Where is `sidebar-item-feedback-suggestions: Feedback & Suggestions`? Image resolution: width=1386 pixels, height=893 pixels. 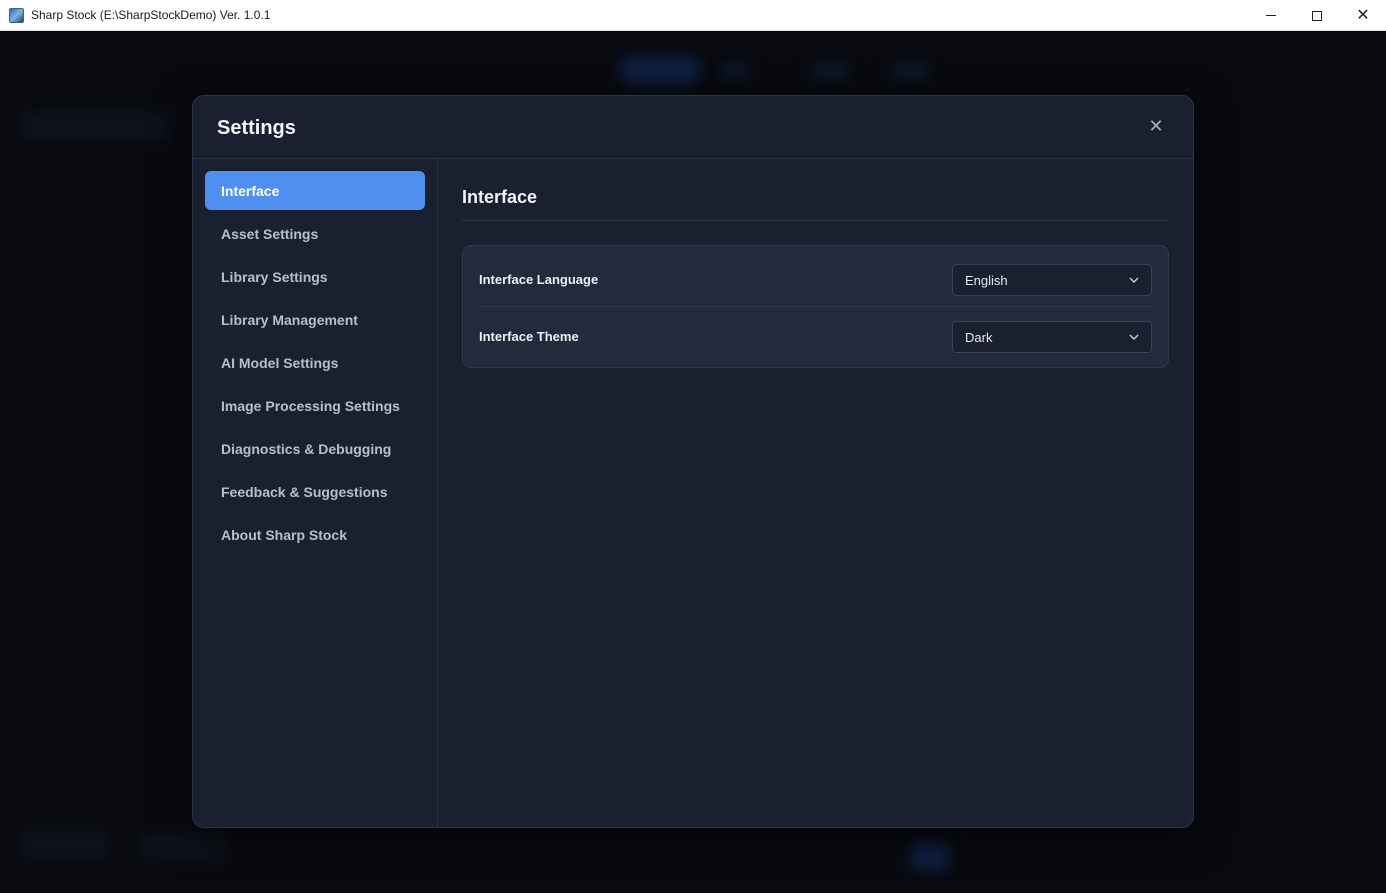
sidebar-item-feedback-suggestions: Feedback & Suggestions is located at coordinates (315, 491).